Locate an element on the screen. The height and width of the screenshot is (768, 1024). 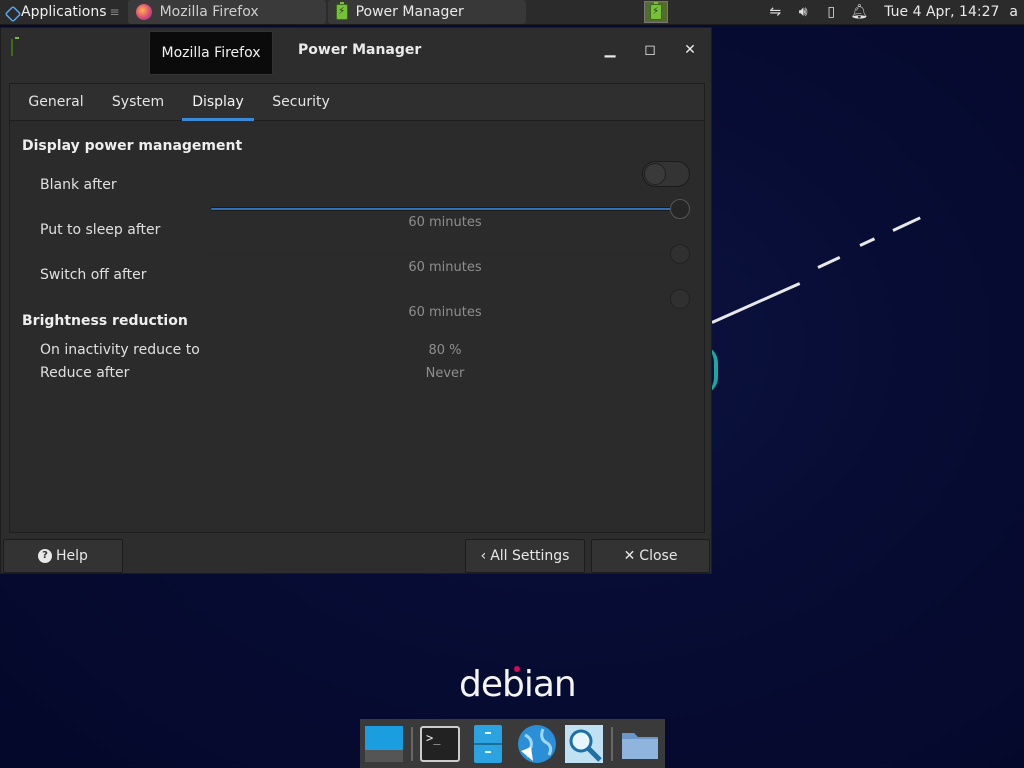
dock-file-manager is located at coordinates (488, 744).